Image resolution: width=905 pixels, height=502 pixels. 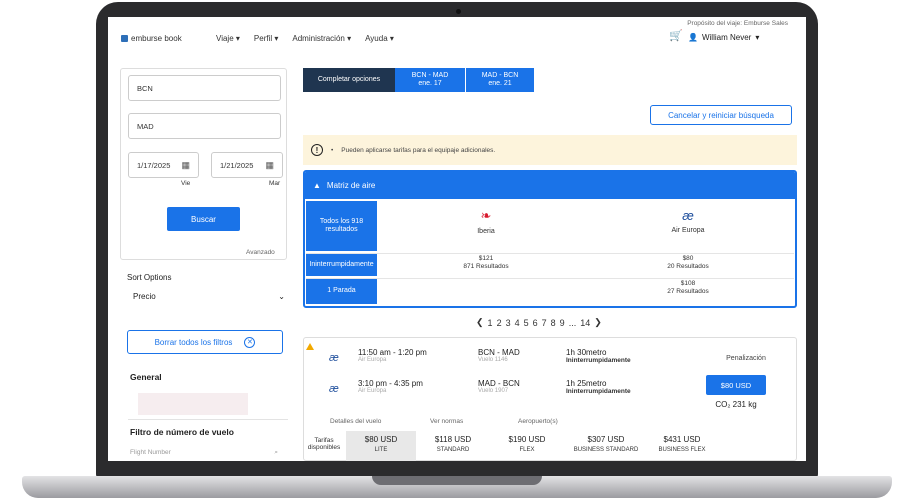 I want to click on tab-leg-2: MAD - BCN ene. 21, so click(x=499, y=80).